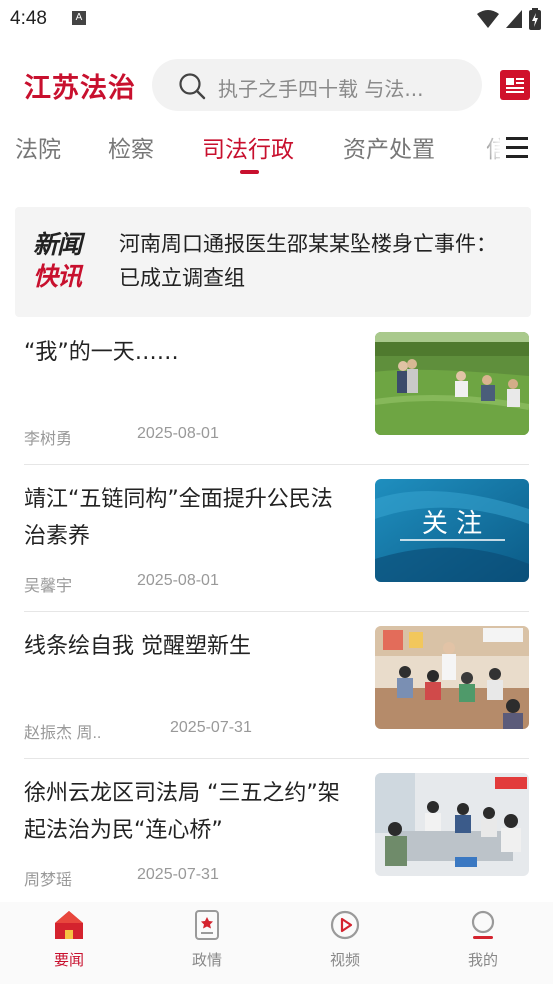  What do you see at coordinates (488, 19) in the screenshot?
I see `wifi-icon` at bounding box center [488, 19].